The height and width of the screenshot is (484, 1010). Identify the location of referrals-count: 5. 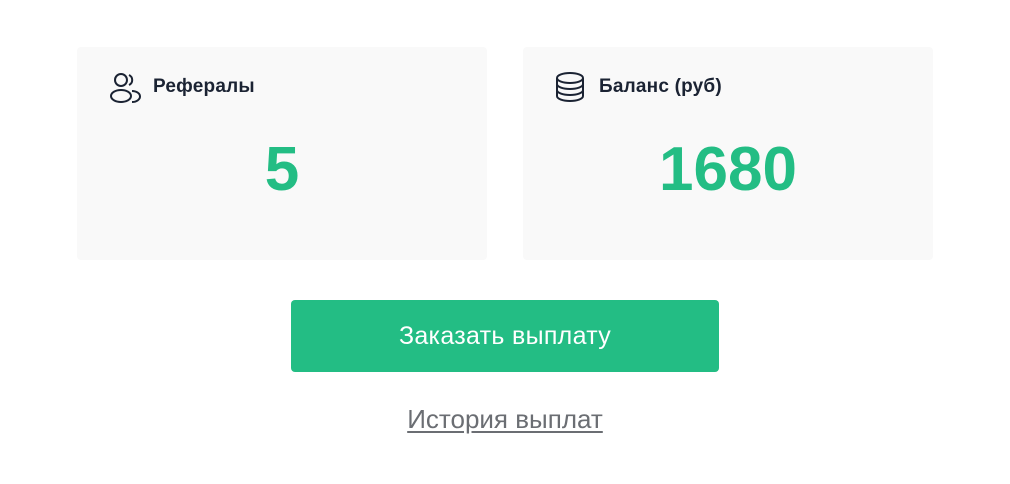
(282, 169).